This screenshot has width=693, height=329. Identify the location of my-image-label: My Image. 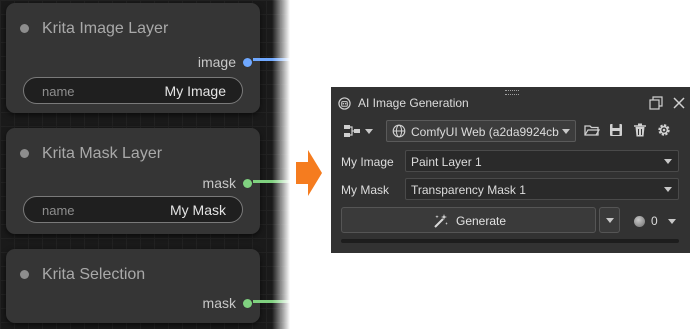
(367, 162).